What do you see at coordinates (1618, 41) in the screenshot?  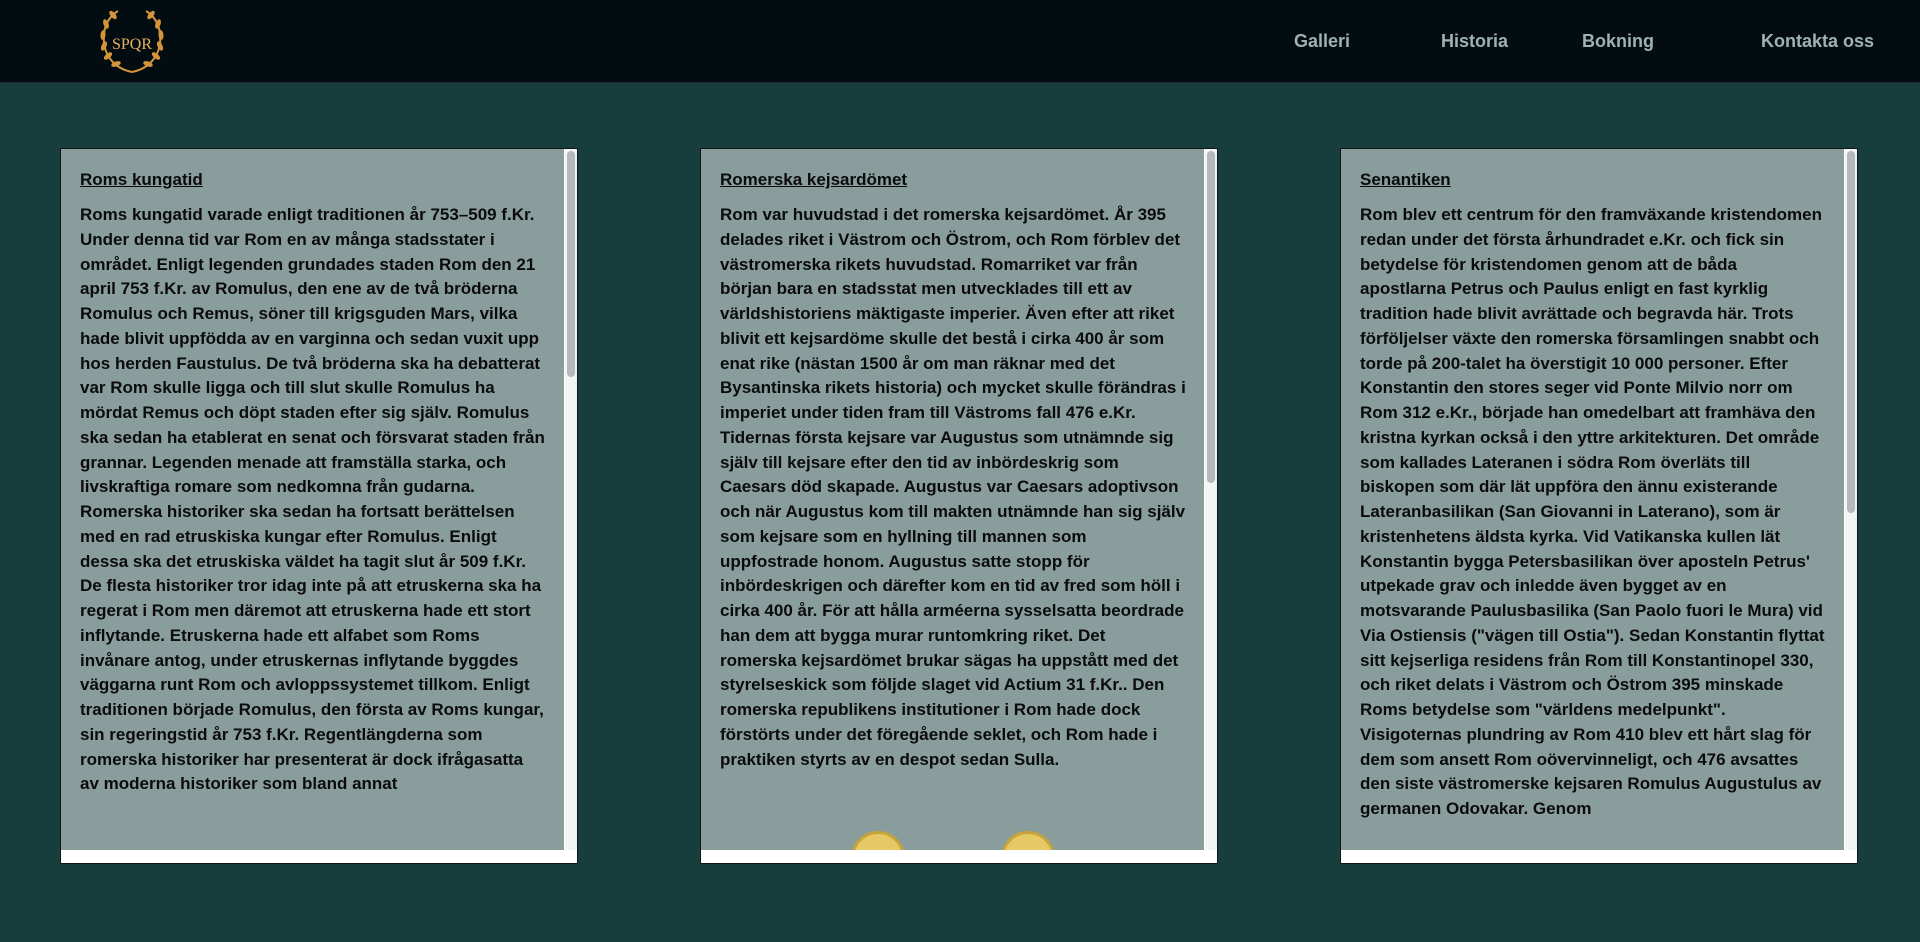 I see `nav-link-bokning: Bokning` at bounding box center [1618, 41].